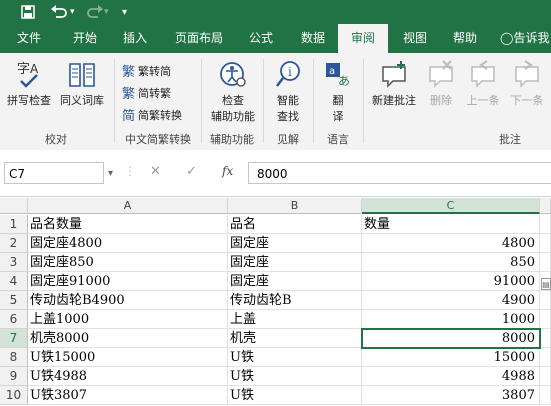  I want to click on to-simplified-button: 繁简转繁, so click(146, 93).